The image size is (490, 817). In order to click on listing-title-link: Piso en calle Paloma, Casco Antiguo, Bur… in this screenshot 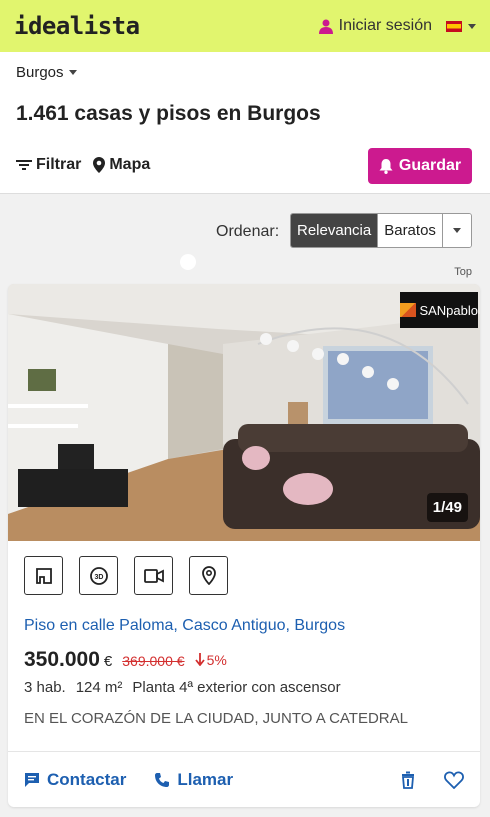, I will do `click(184, 626)`.